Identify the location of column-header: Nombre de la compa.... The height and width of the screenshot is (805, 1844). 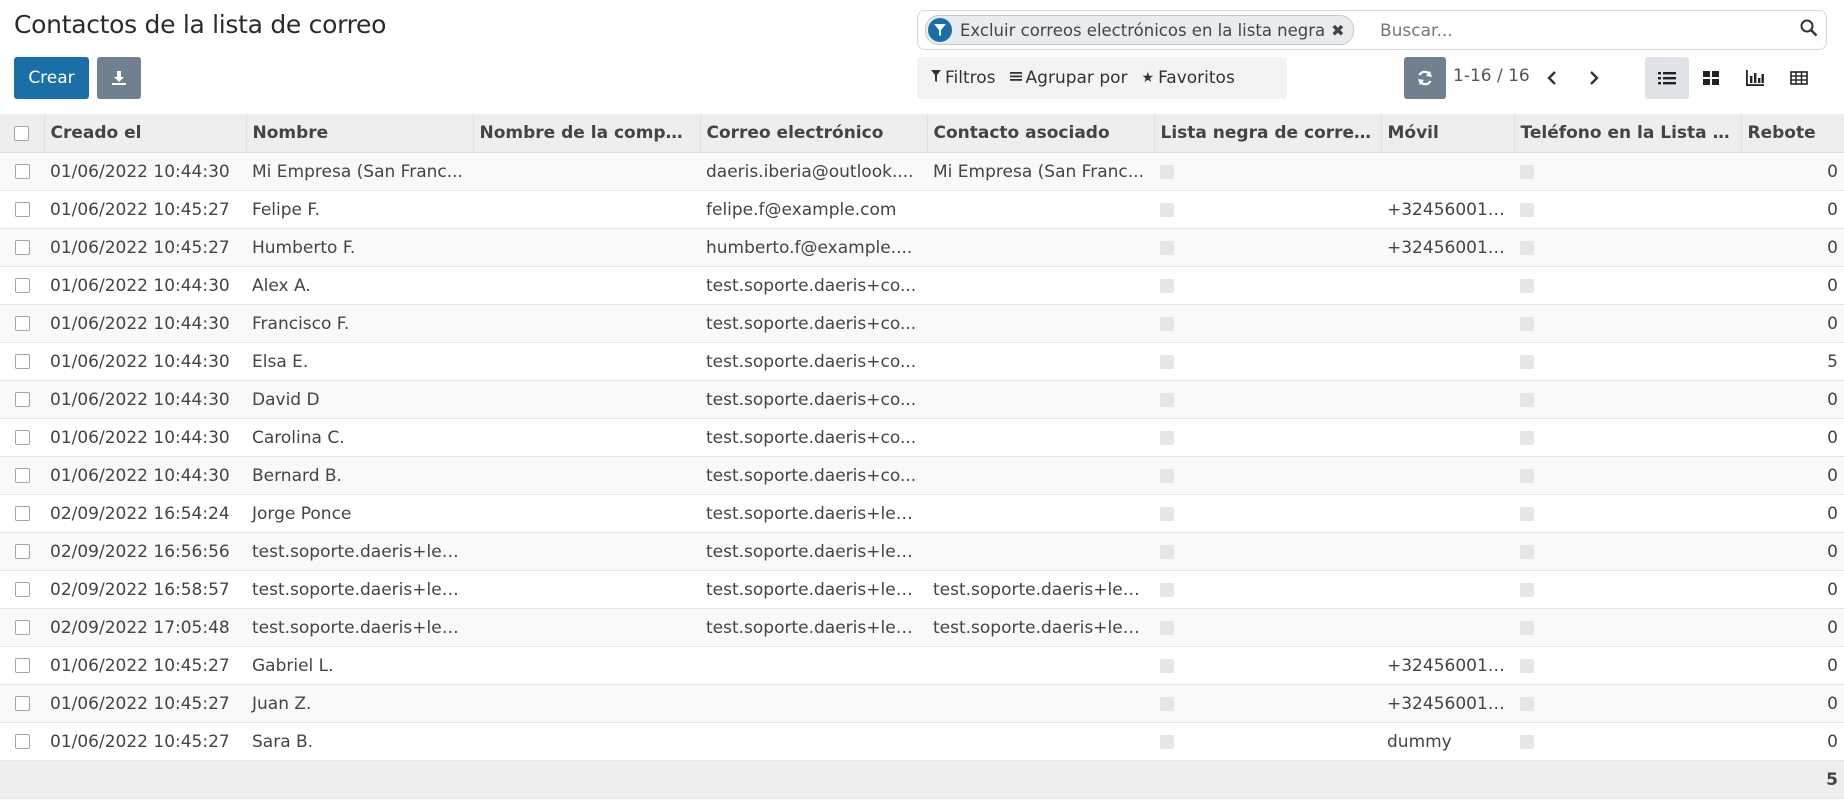
(587, 133).